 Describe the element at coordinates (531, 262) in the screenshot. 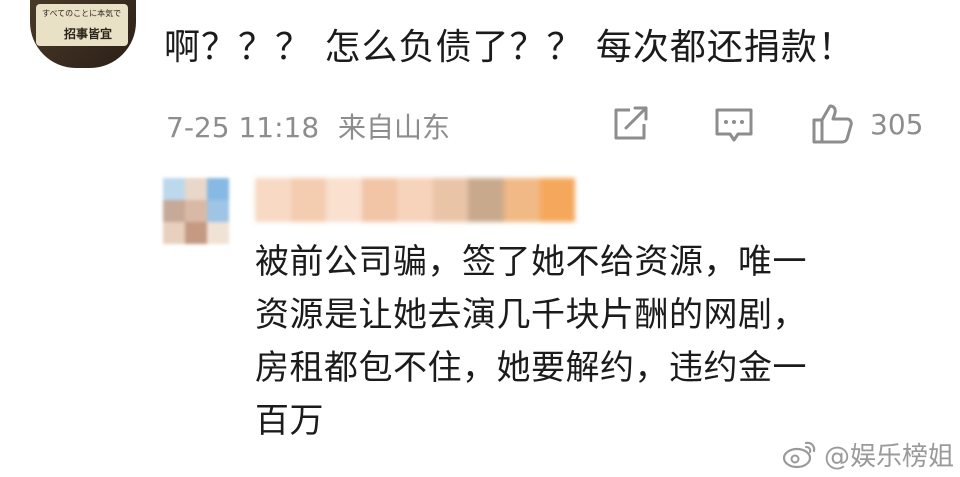

I see `reply-text-line: 被前公司骗，签了她不给资源，唯一` at that location.